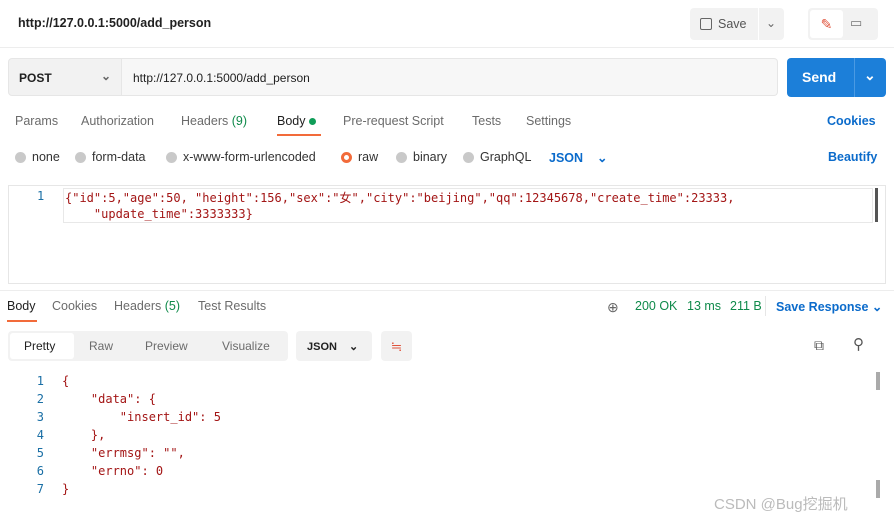  What do you see at coordinates (241, 157) in the screenshot?
I see `radio-urlencoded: x-www-form-urlencoded` at bounding box center [241, 157].